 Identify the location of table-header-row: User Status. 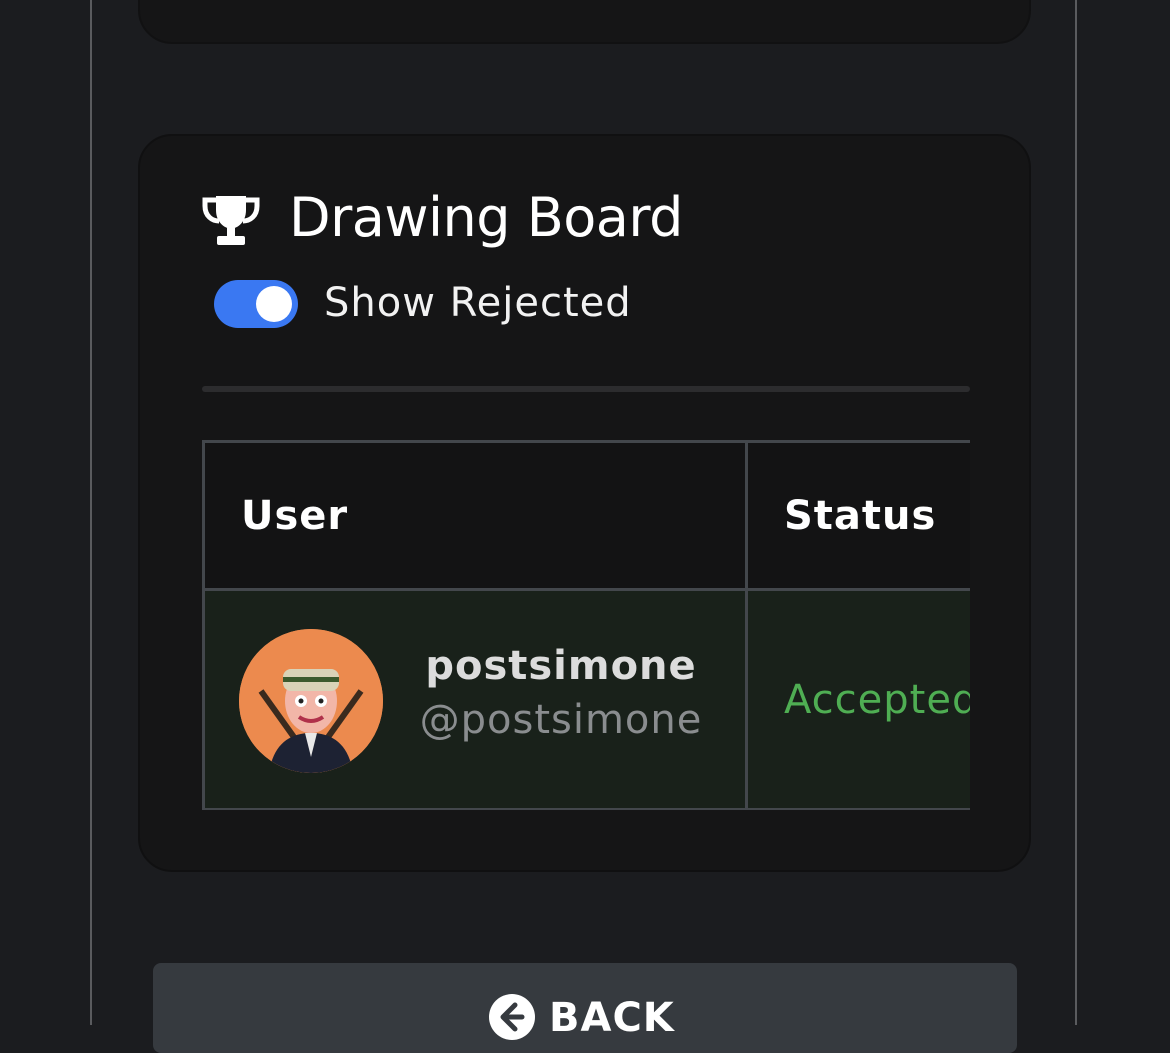
(586, 515).